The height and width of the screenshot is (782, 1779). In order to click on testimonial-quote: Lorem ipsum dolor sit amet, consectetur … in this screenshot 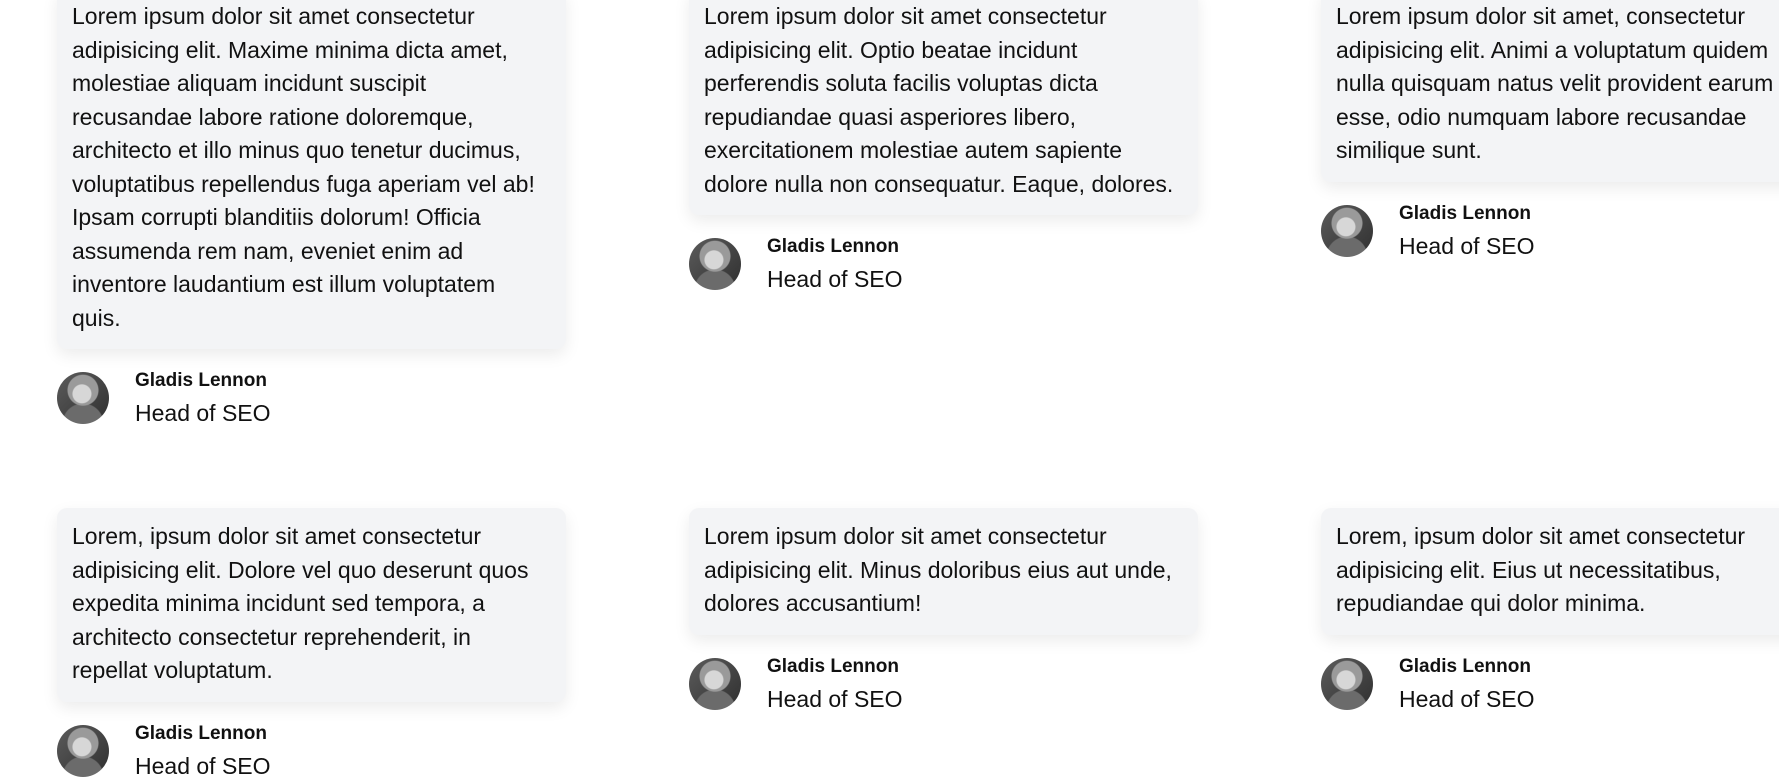, I will do `click(1555, 83)`.